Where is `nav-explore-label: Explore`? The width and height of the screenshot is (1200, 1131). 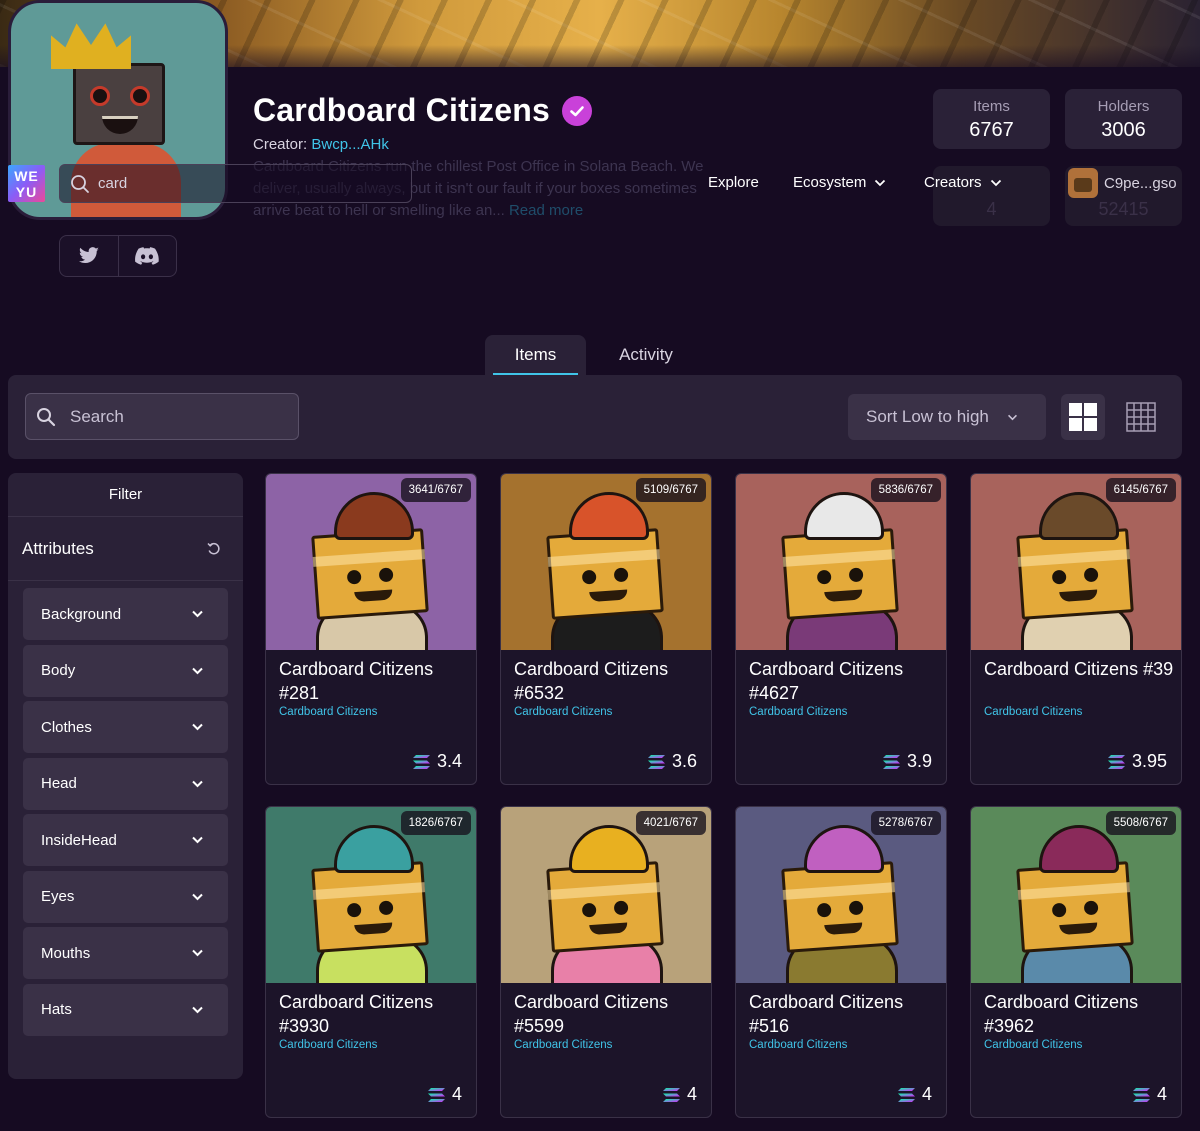 nav-explore-label: Explore is located at coordinates (733, 182).